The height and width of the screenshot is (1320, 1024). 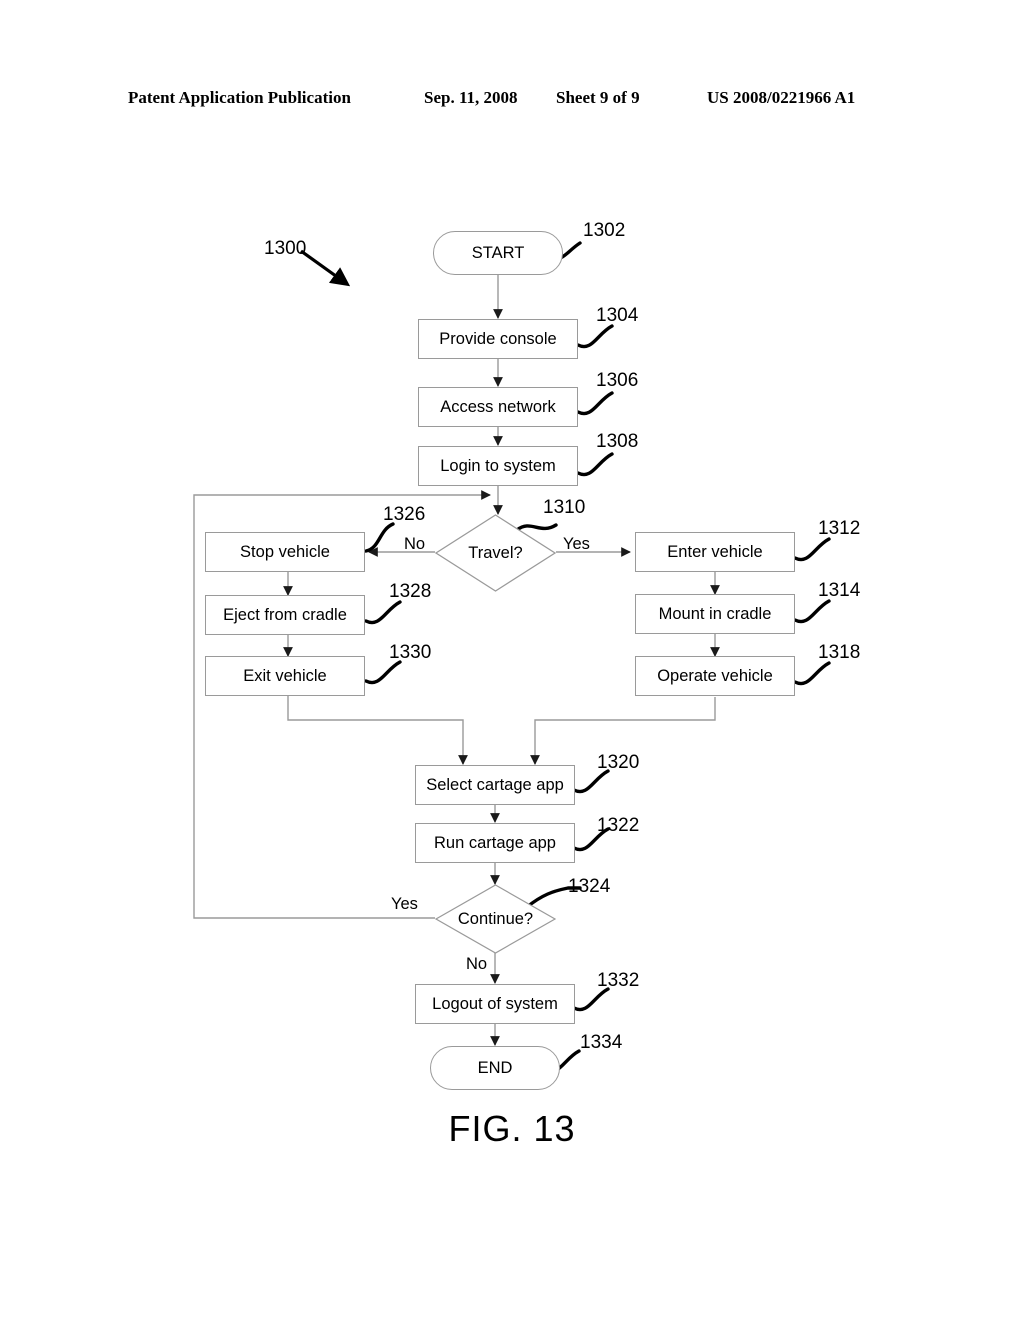 I want to click on node-login-to-system-label: Login to system, so click(x=498, y=465).